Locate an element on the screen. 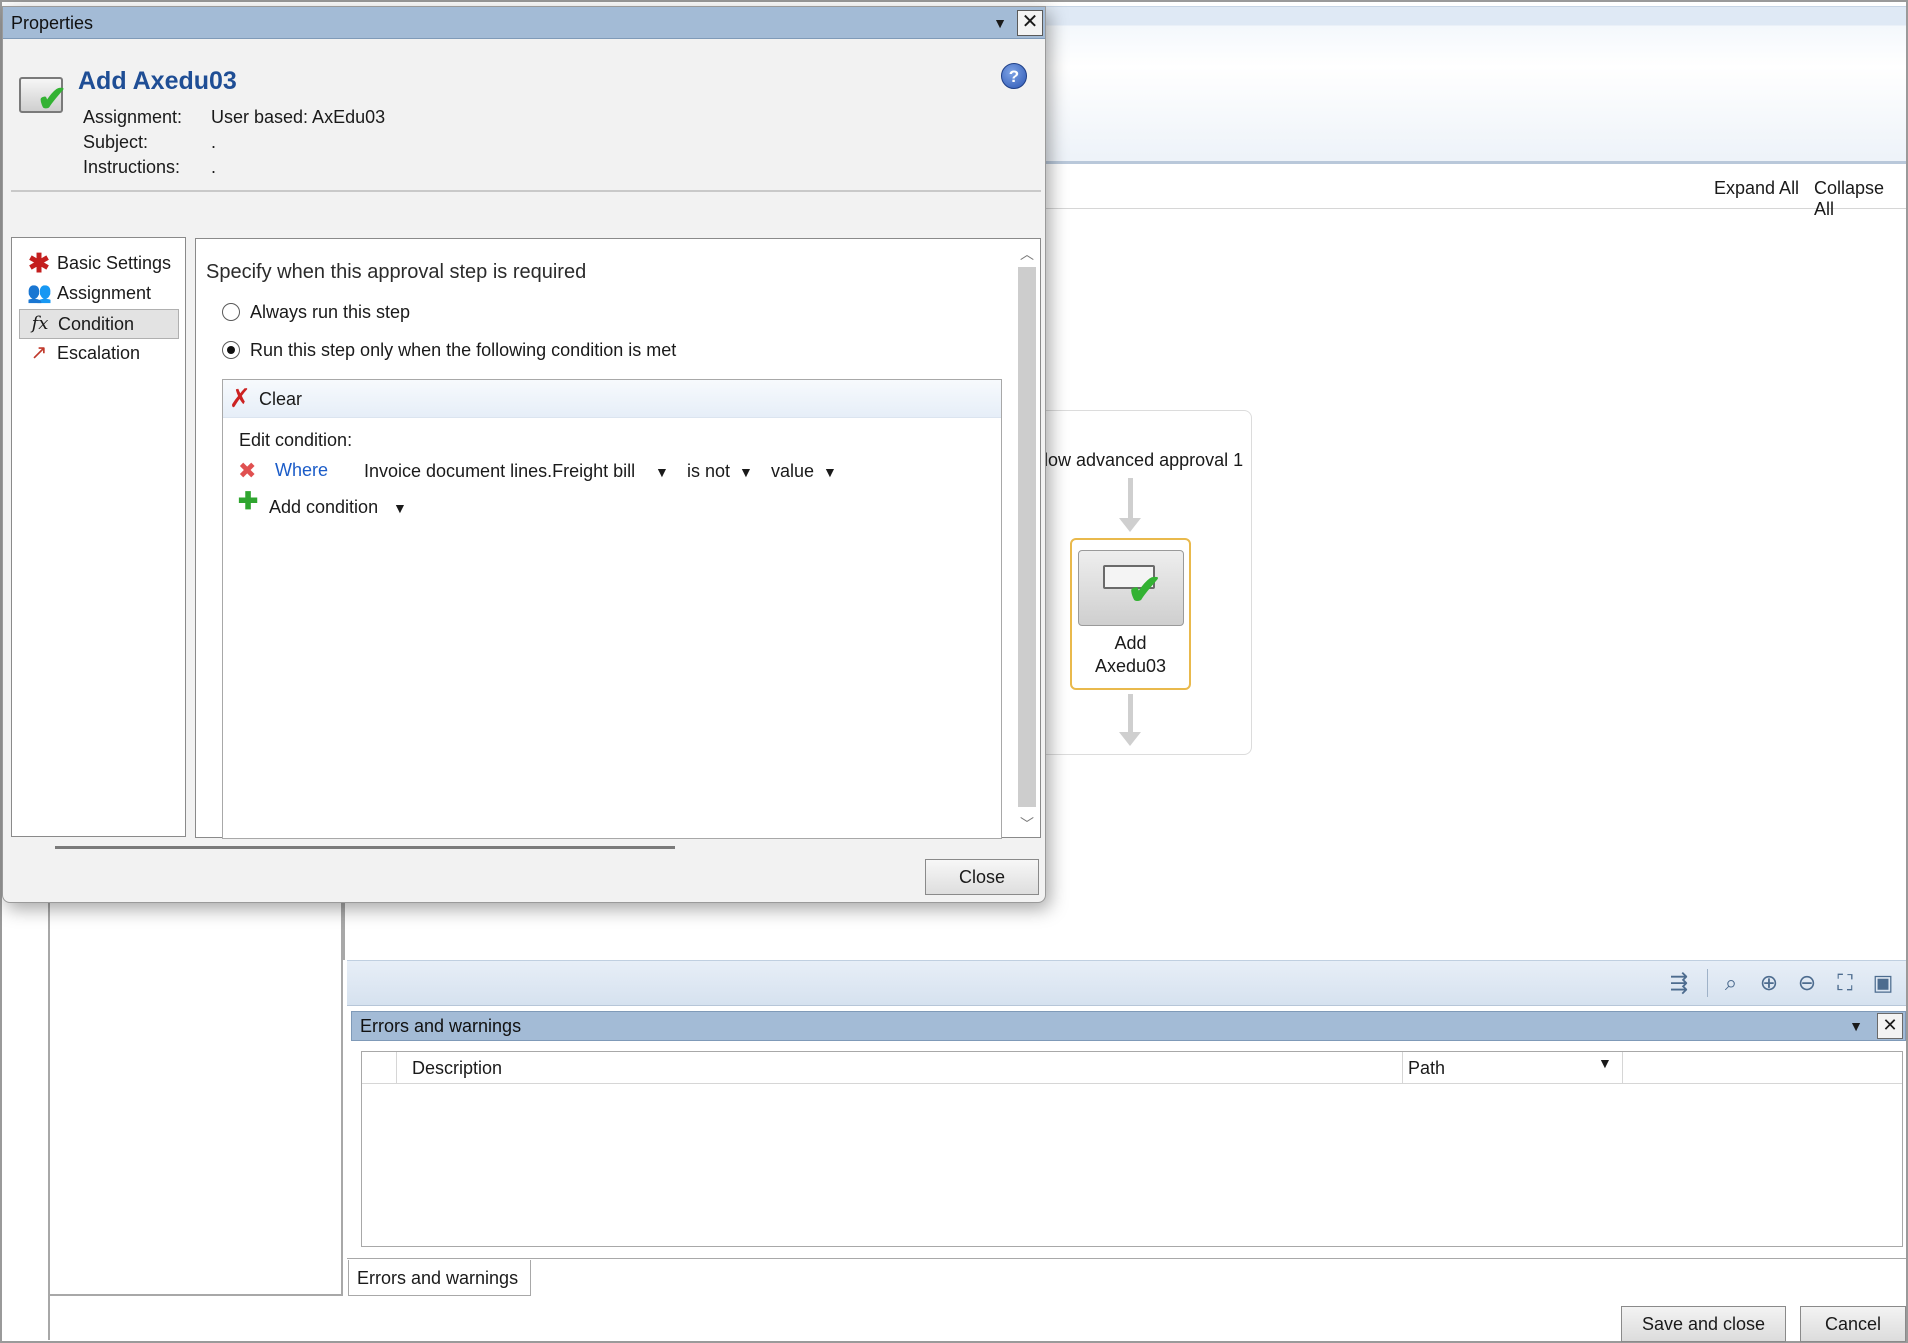 The height and width of the screenshot is (1343, 1908). condition-toolbar: ✗ Clear is located at coordinates (612, 399).